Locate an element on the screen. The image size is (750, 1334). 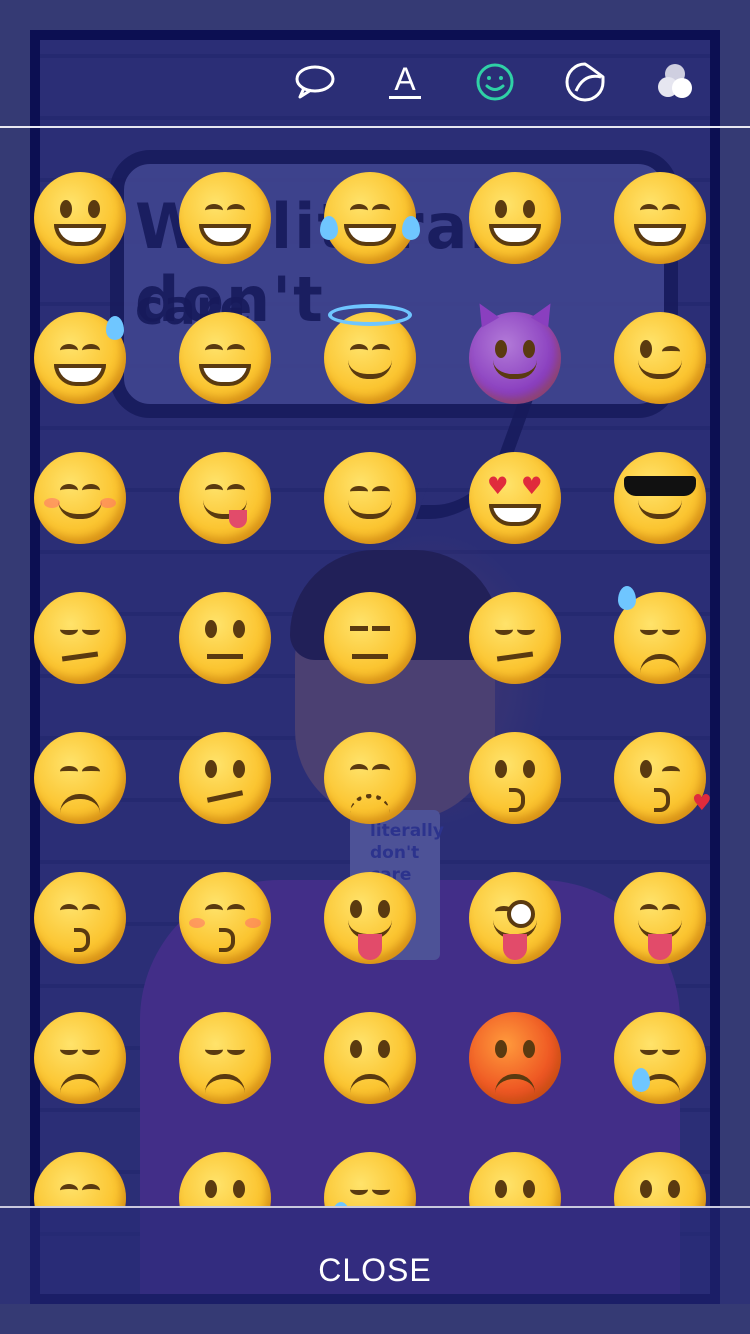
kissing-smiling-eyes-icon is located at coordinates (80, 918).